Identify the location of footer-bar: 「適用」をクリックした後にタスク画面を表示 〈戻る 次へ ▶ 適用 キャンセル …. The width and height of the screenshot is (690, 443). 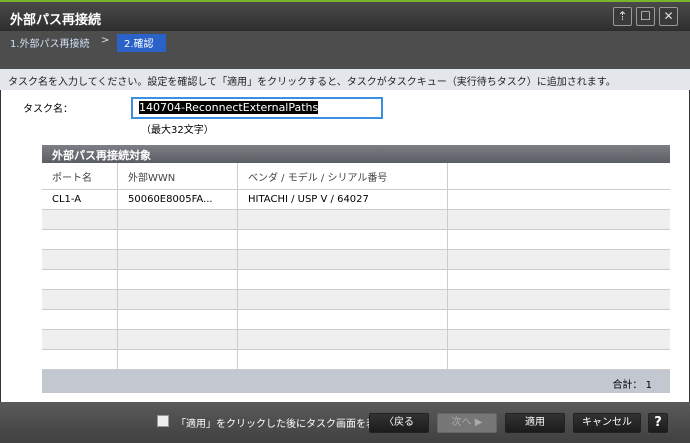
(345, 422).